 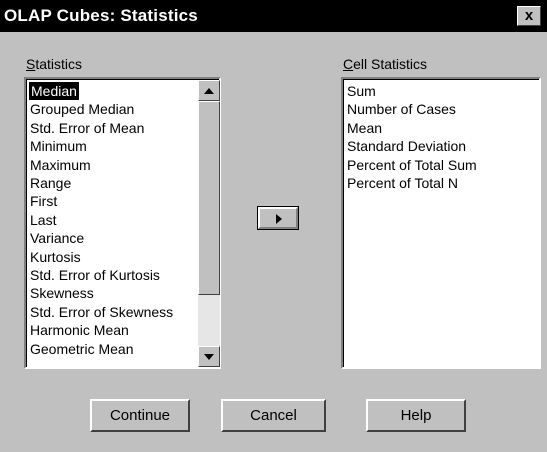 What do you see at coordinates (82, 109) in the screenshot?
I see `statistics-item: Grouped Median` at bounding box center [82, 109].